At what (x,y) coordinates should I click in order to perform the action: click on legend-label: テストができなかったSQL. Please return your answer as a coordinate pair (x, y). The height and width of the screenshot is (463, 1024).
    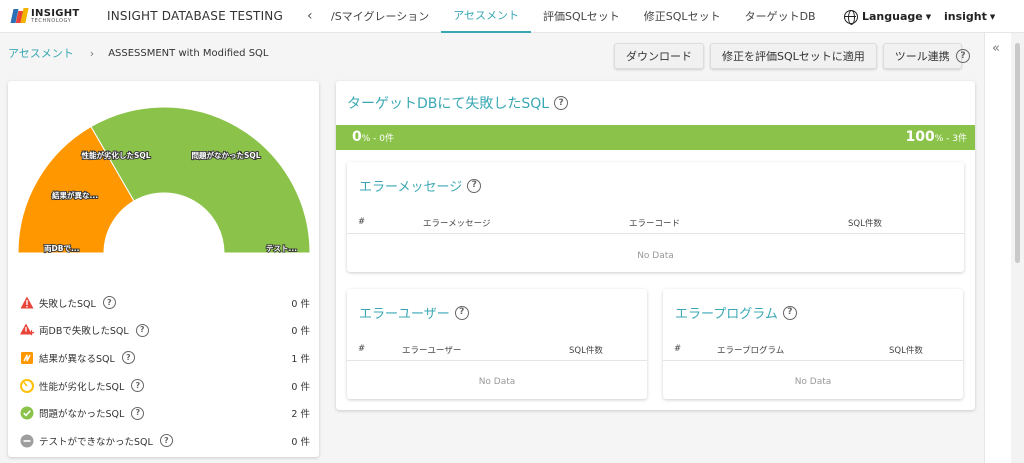
    Looking at the image, I should click on (96, 442).